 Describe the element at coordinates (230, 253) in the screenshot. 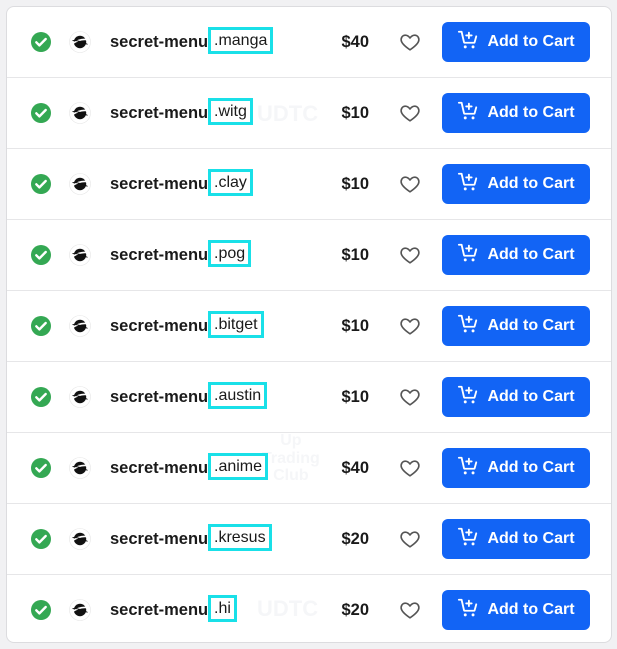

I see `domain-tld: .pog` at that location.